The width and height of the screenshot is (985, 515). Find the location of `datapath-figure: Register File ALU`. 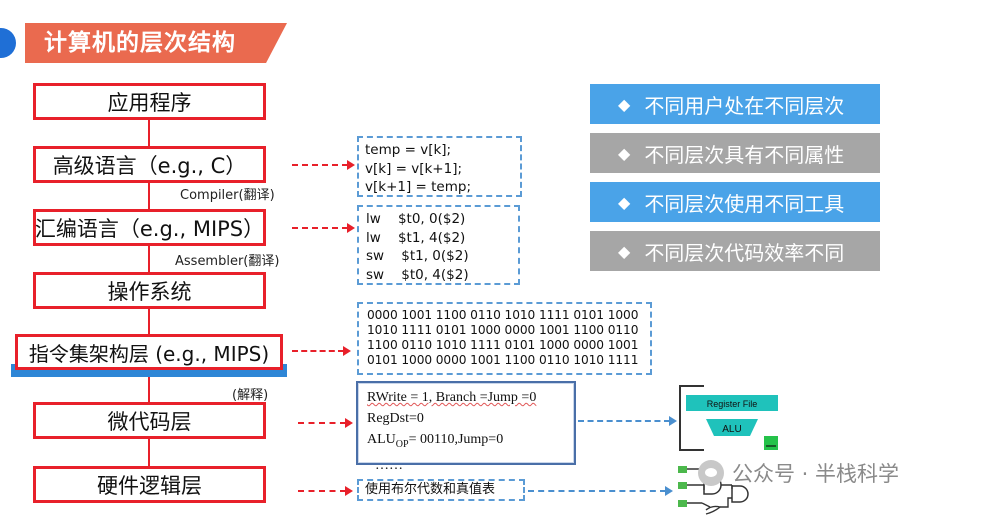

datapath-figure: Register File ALU is located at coordinates (728, 418).